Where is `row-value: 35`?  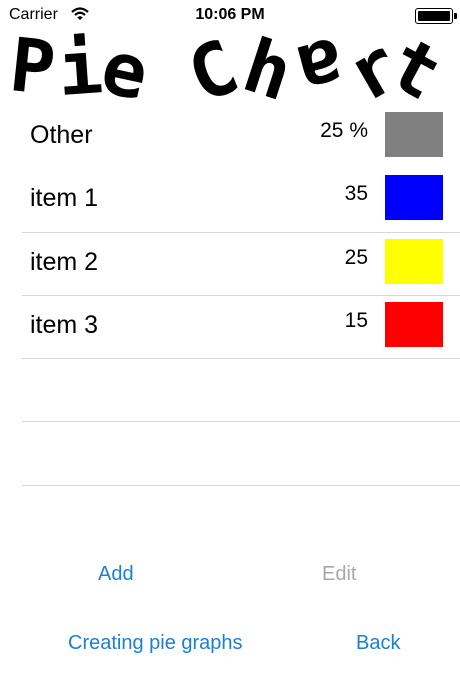 row-value: 35 is located at coordinates (356, 193).